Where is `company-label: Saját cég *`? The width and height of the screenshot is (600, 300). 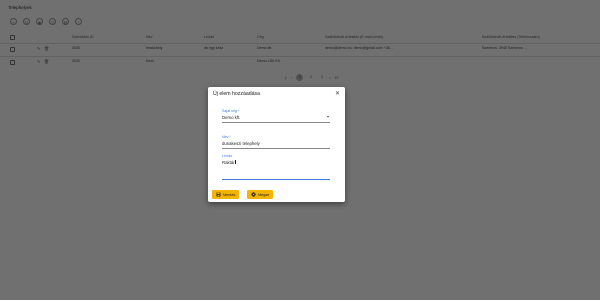
company-label: Saját cég * is located at coordinates (231, 111).